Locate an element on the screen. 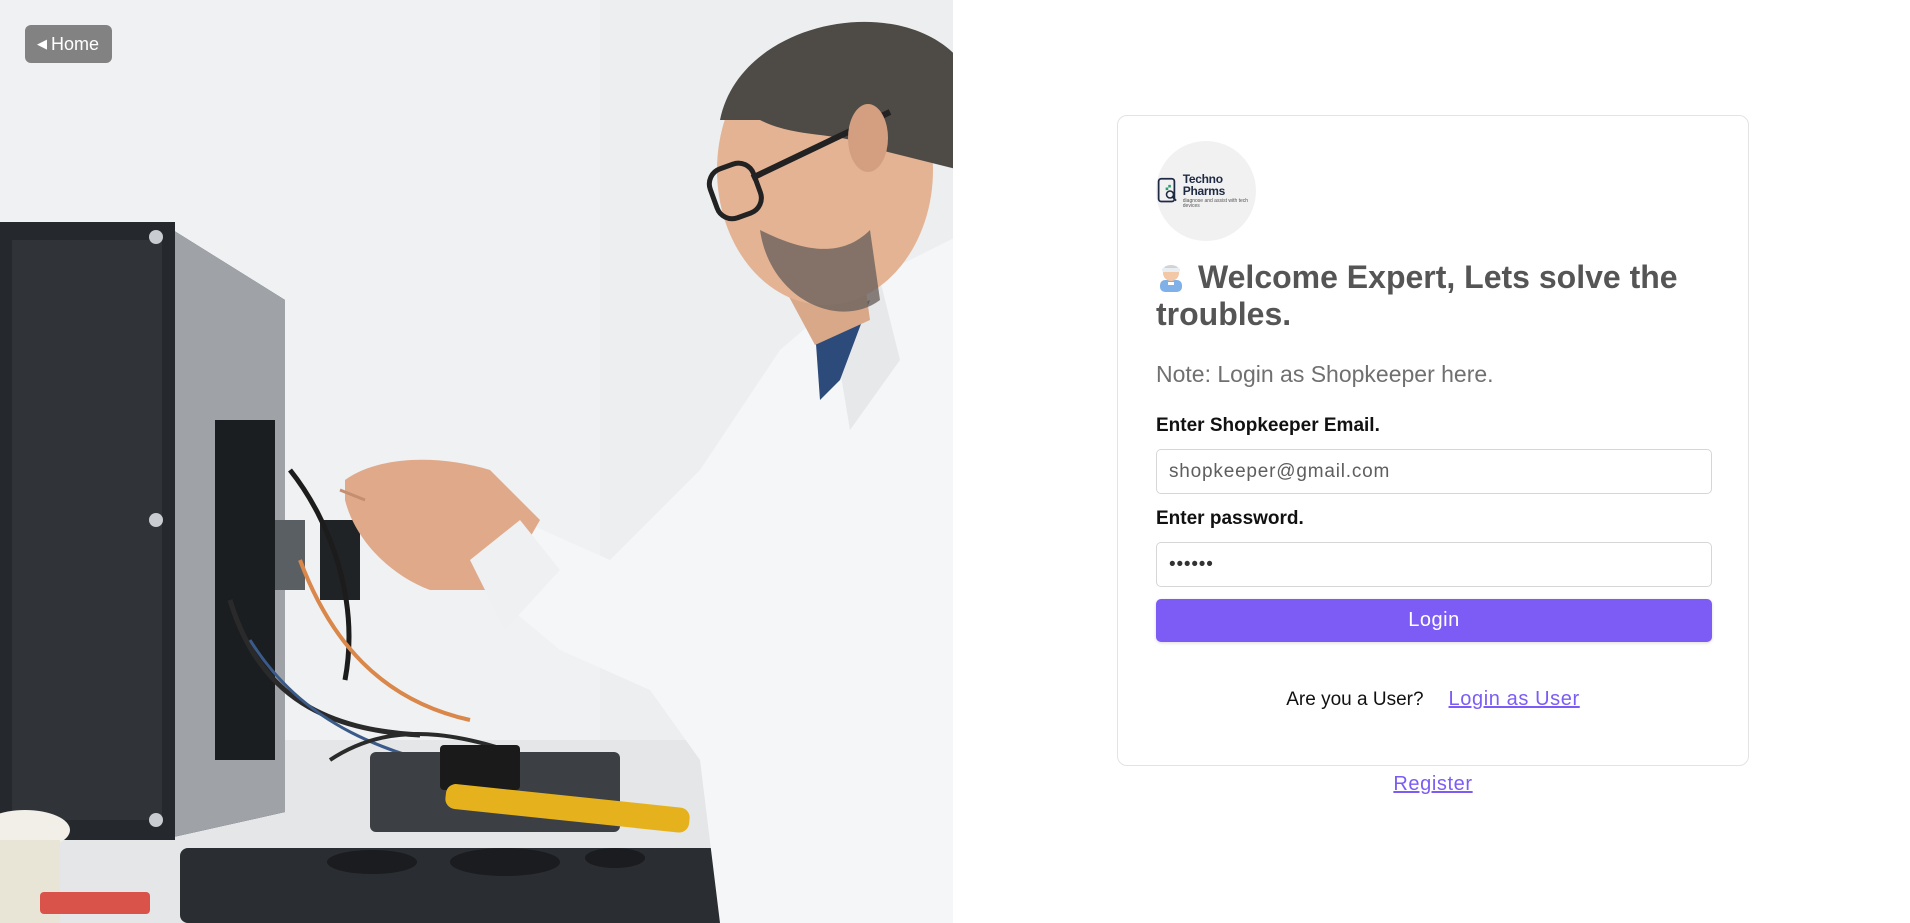 Image resolution: width=1910 pixels, height=923 pixels. password-label: Enter password. is located at coordinates (1230, 518).